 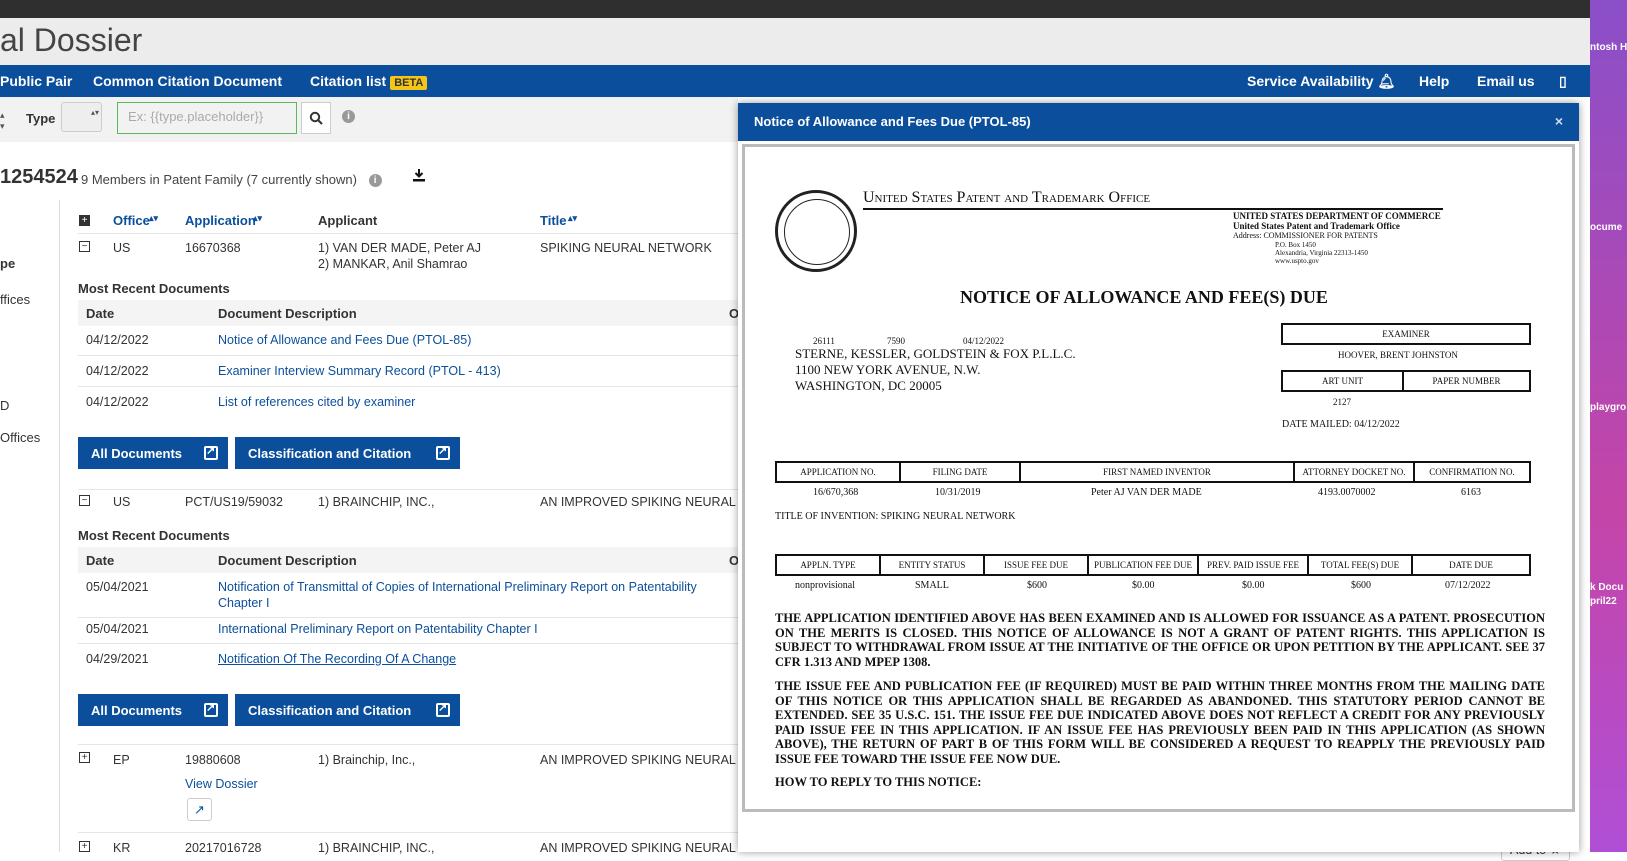 What do you see at coordinates (30, 526) in the screenshot?
I see `left-sidebar: pe ffices D Offices` at bounding box center [30, 526].